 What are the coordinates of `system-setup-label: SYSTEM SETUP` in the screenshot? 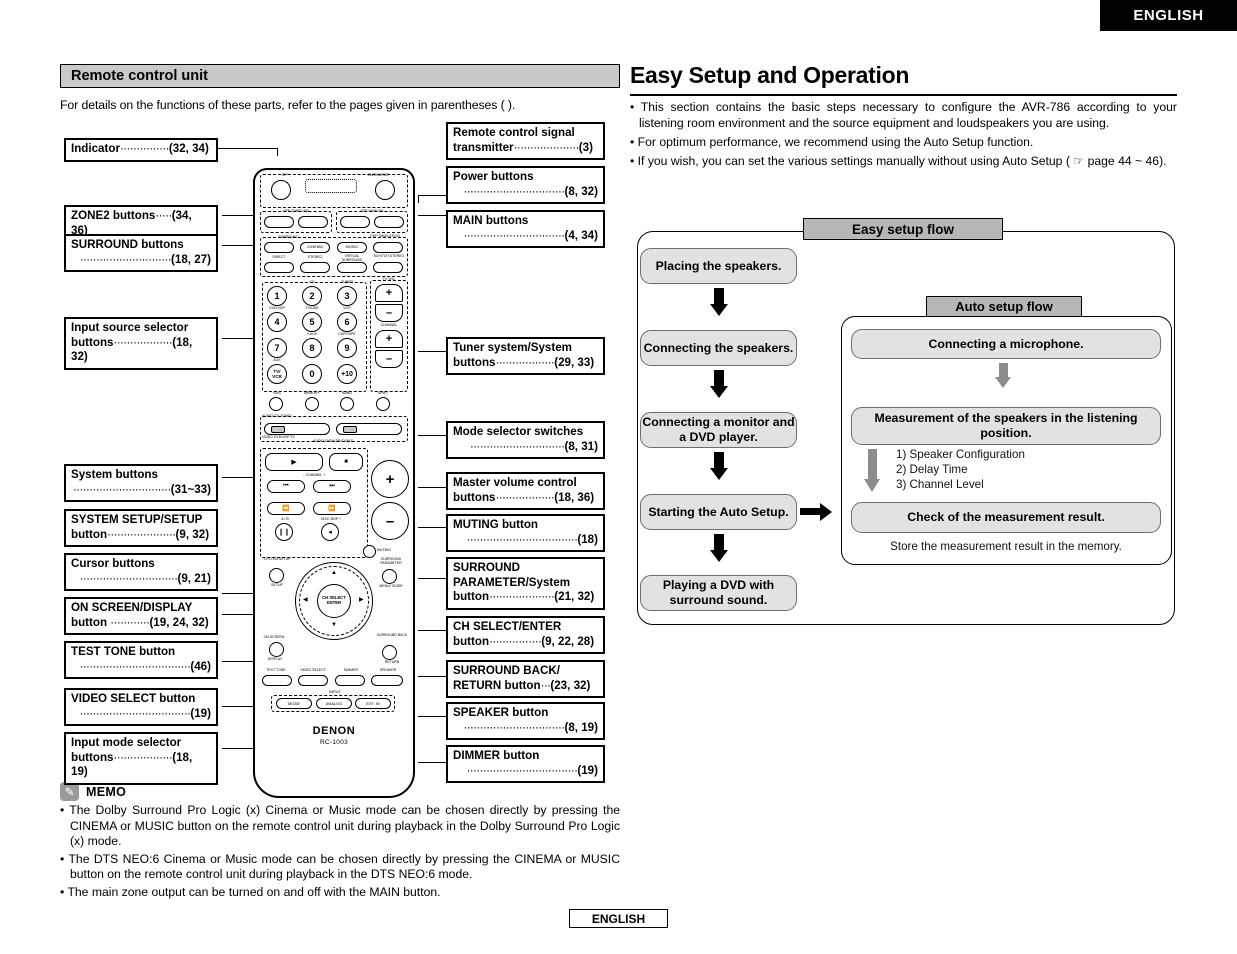 It's located at (277, 559).